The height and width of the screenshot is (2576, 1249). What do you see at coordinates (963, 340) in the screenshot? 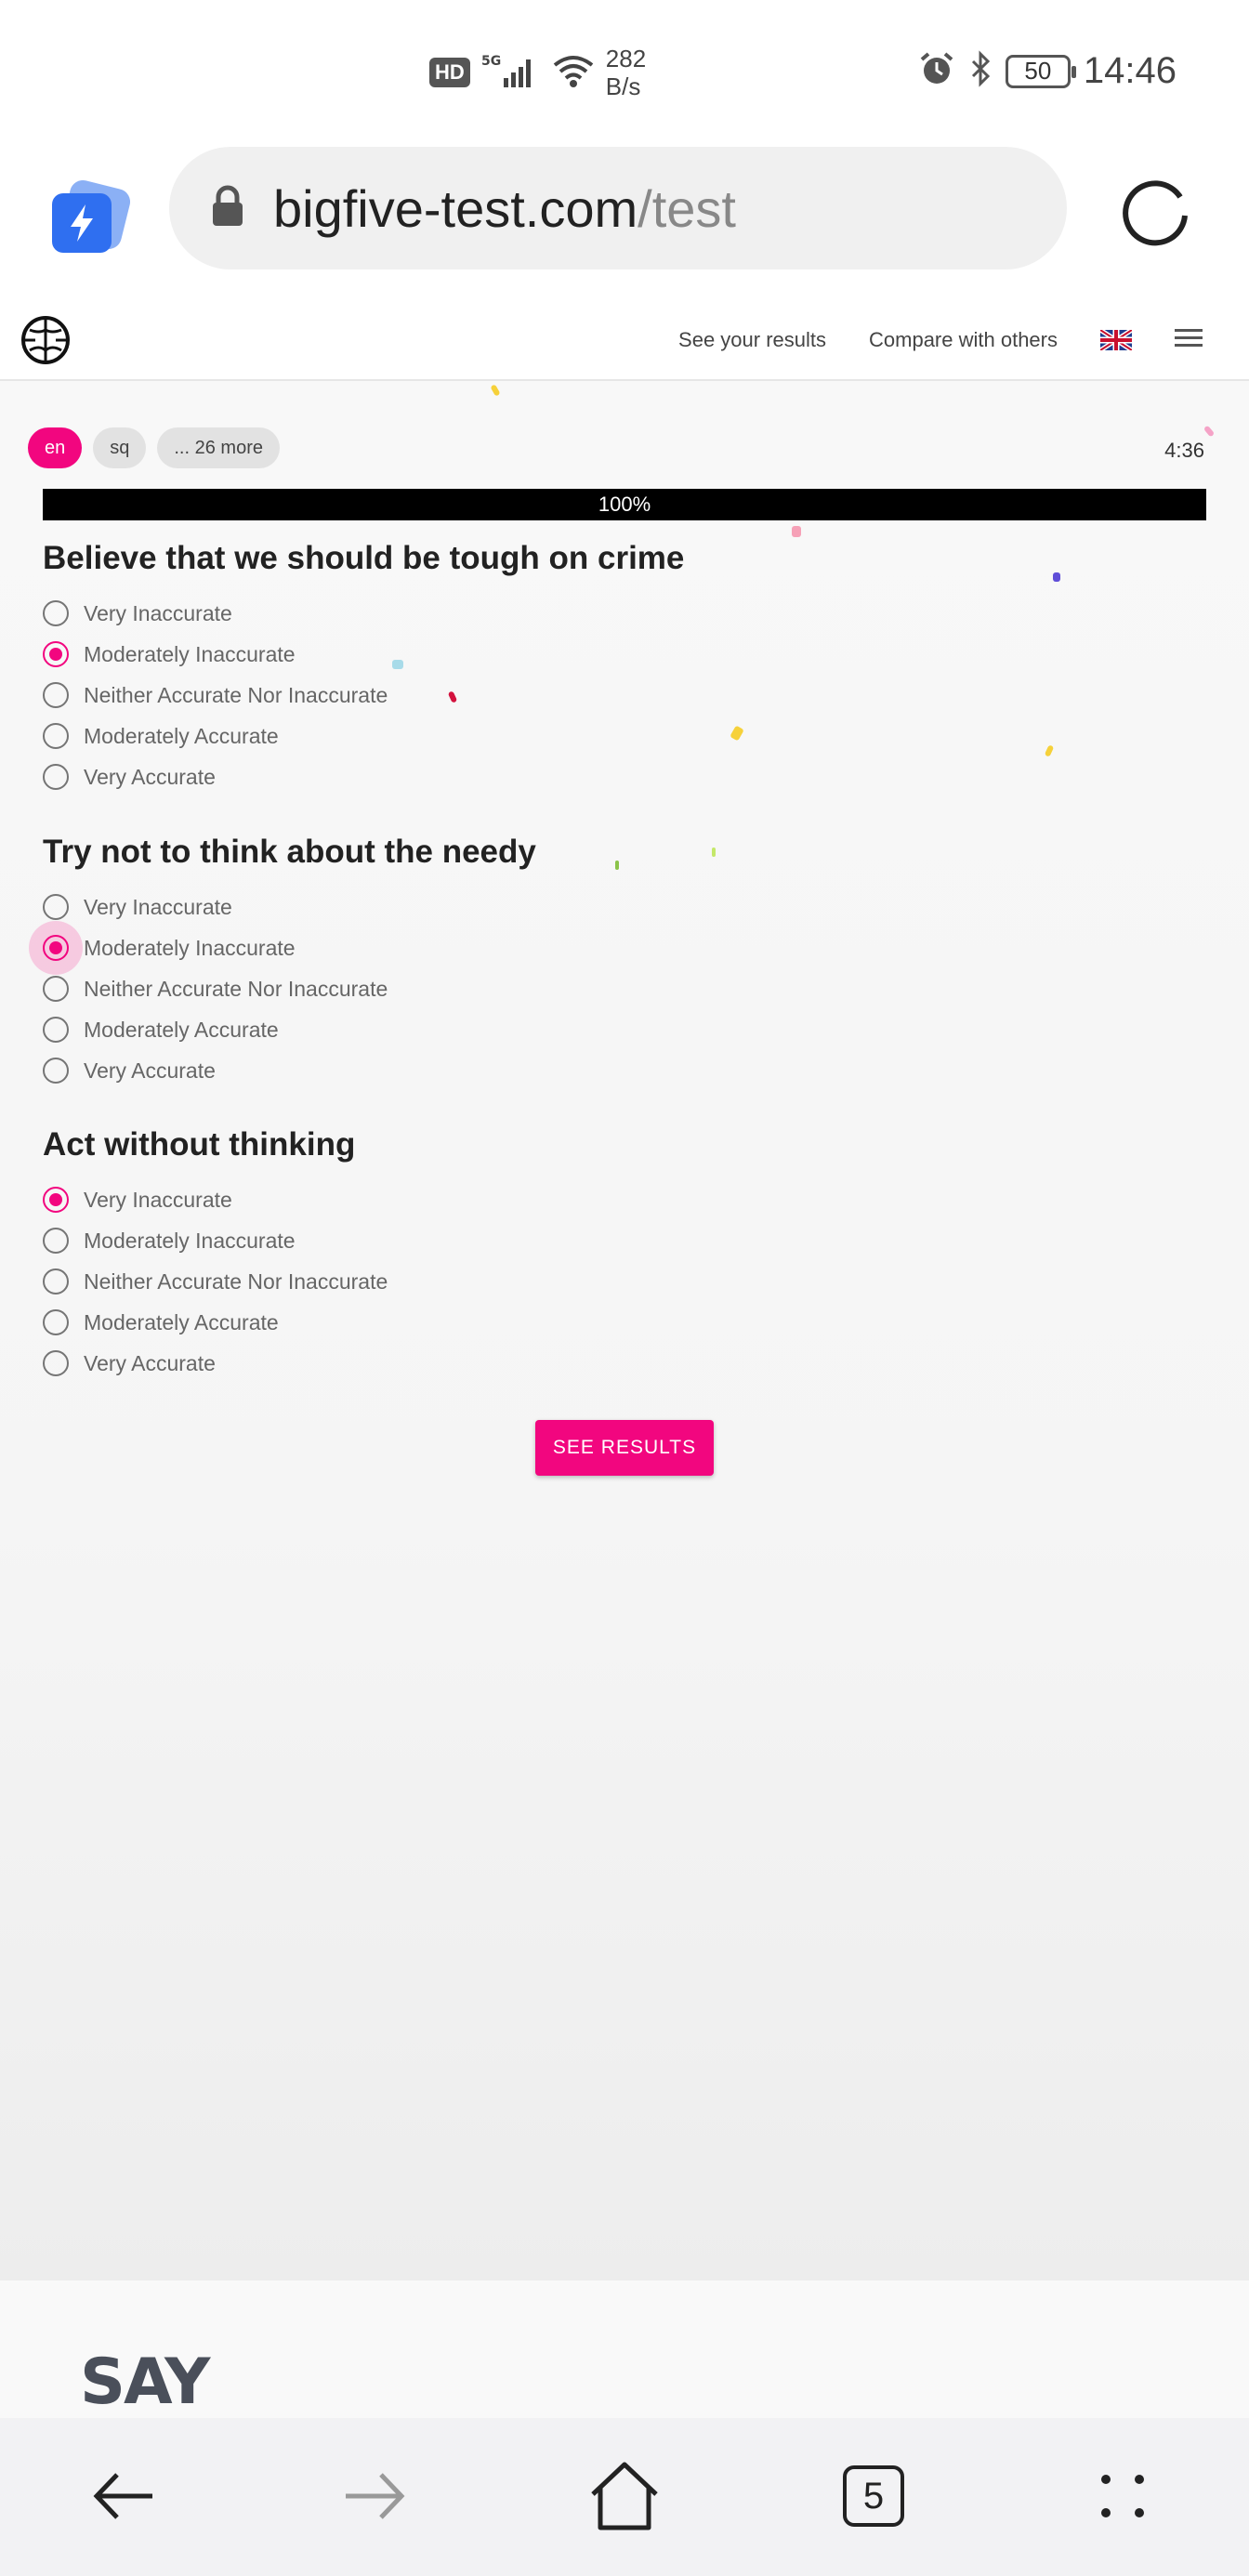
I see `compare-with-others-link: Compare with others` at bounding box center [963, 340].